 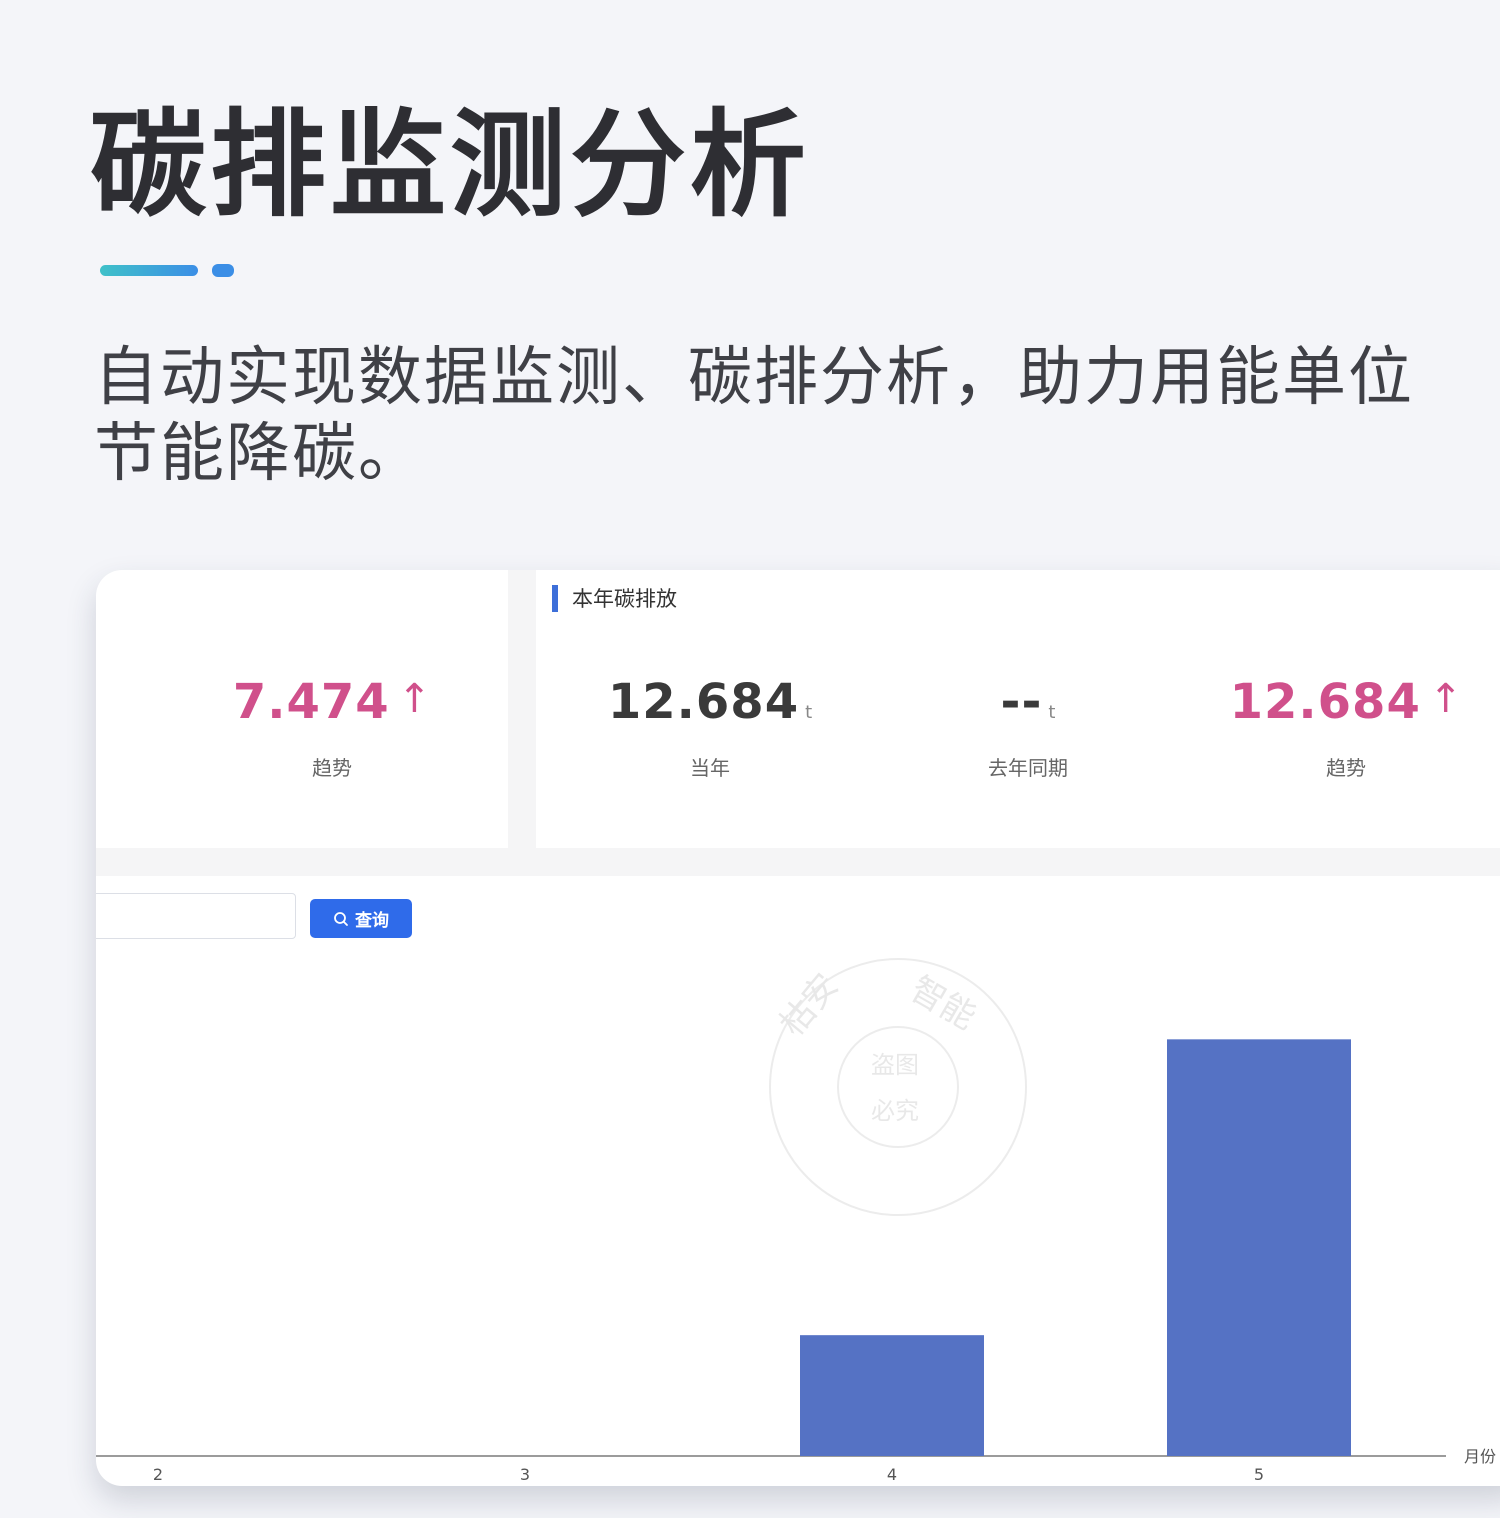 I want to click on watermark-inner-line1: 盗图, so click(x=895, y=1065).